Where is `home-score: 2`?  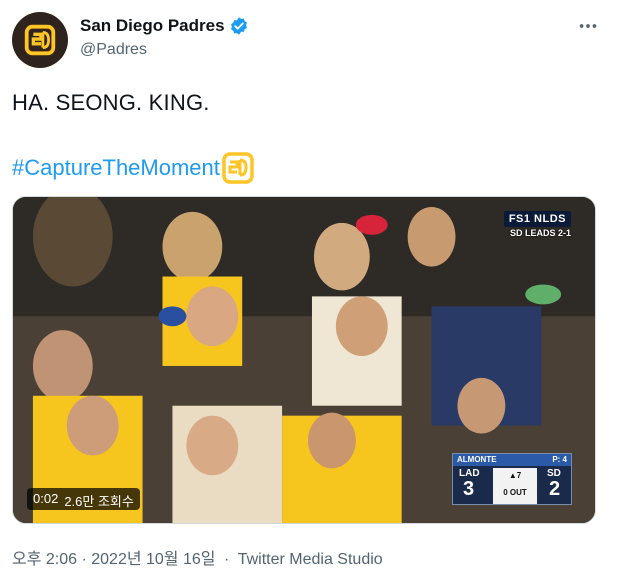
home-score: 2 is located at coordinates (555, 489).